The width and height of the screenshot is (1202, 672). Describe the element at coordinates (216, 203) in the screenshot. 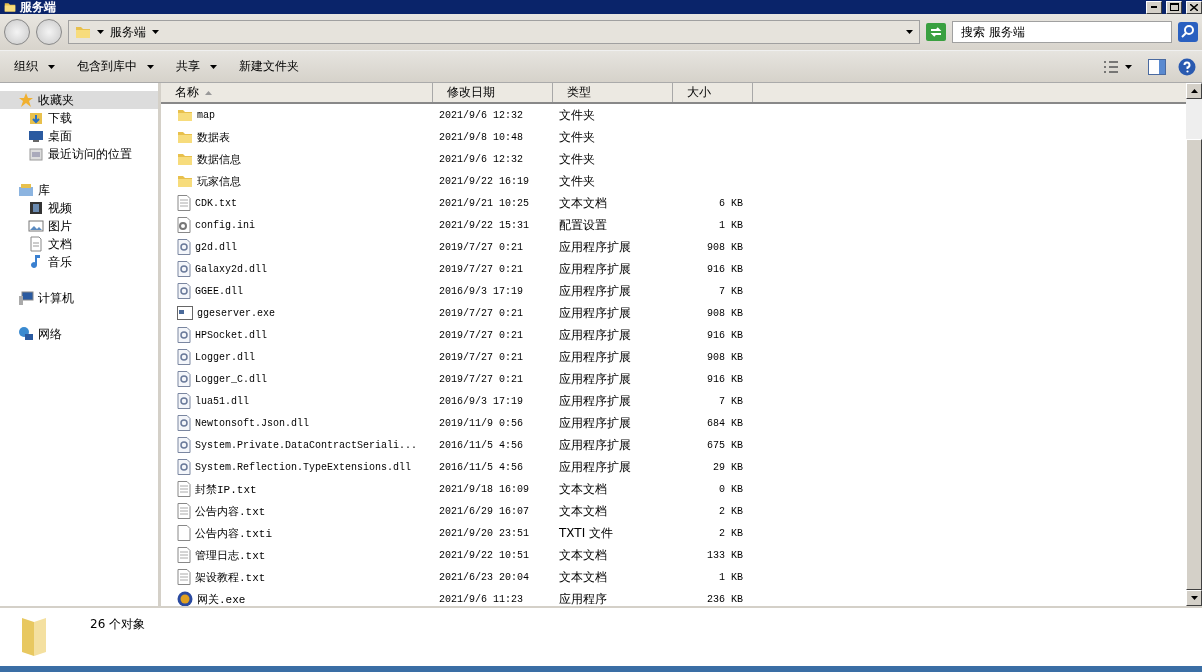

I see `file-name: CDK.txt` at that location.